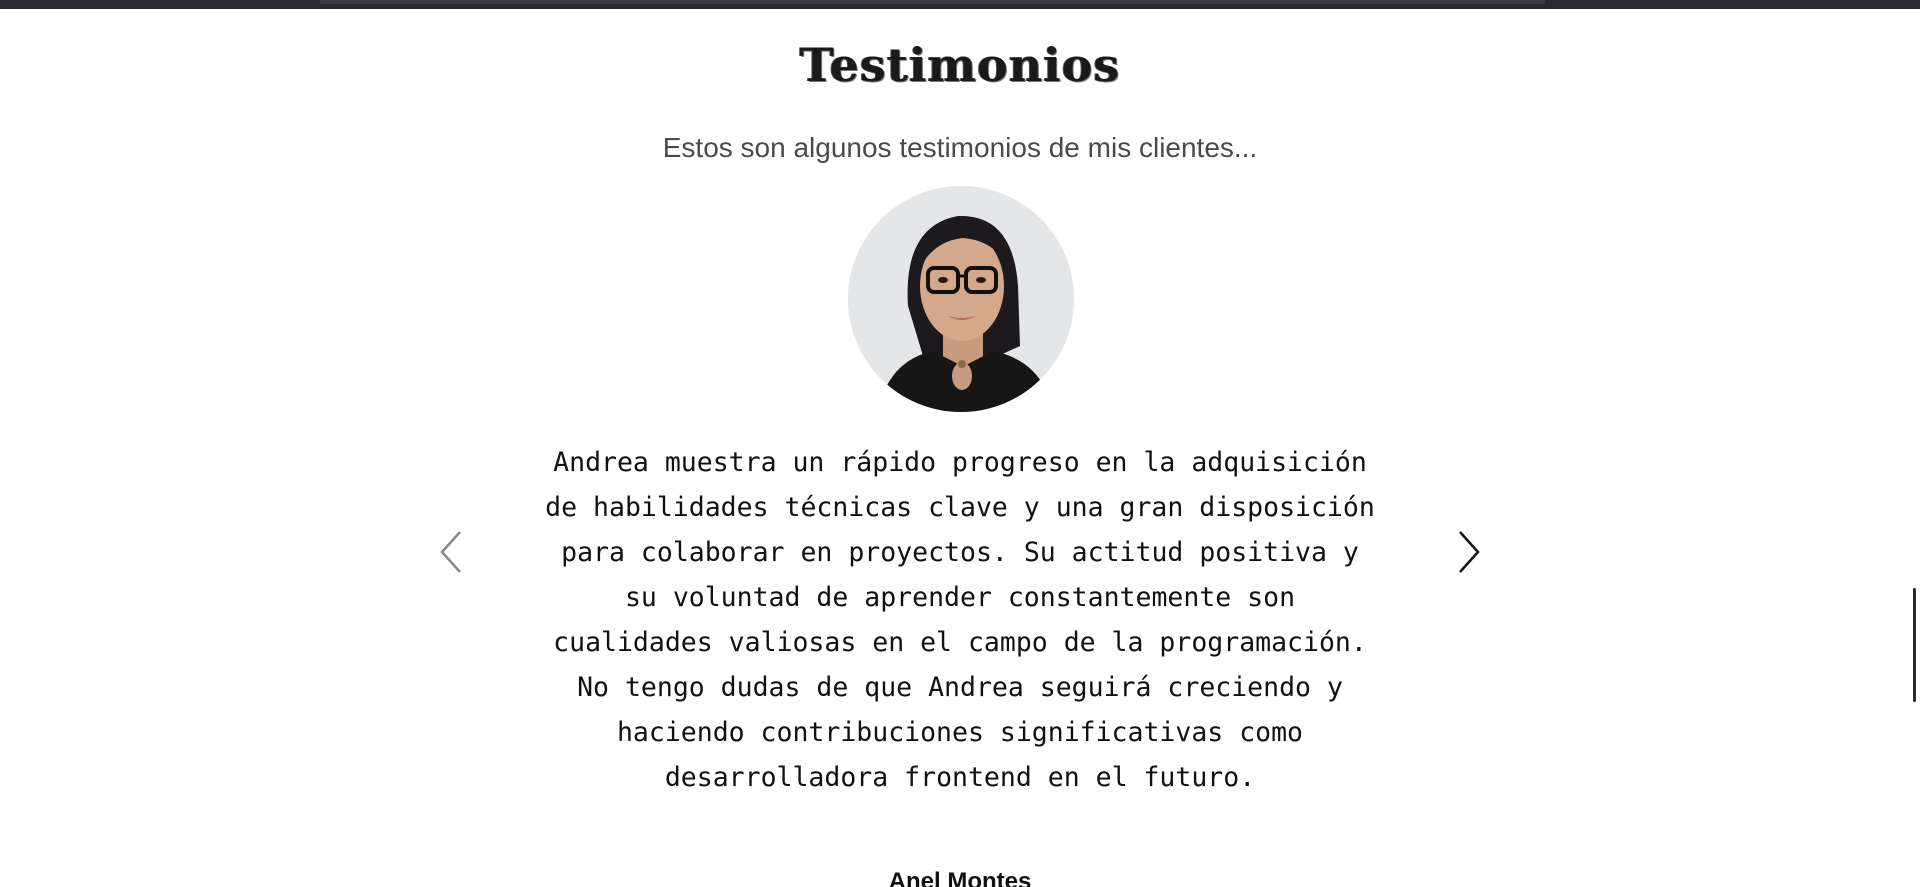 Image resolution: width=1920 pixels, height=887 pixels. What do you see at coordinates (932, 2) in the screenshot?
I see `navbar-inner-edge` at bounding box center [932, 2].